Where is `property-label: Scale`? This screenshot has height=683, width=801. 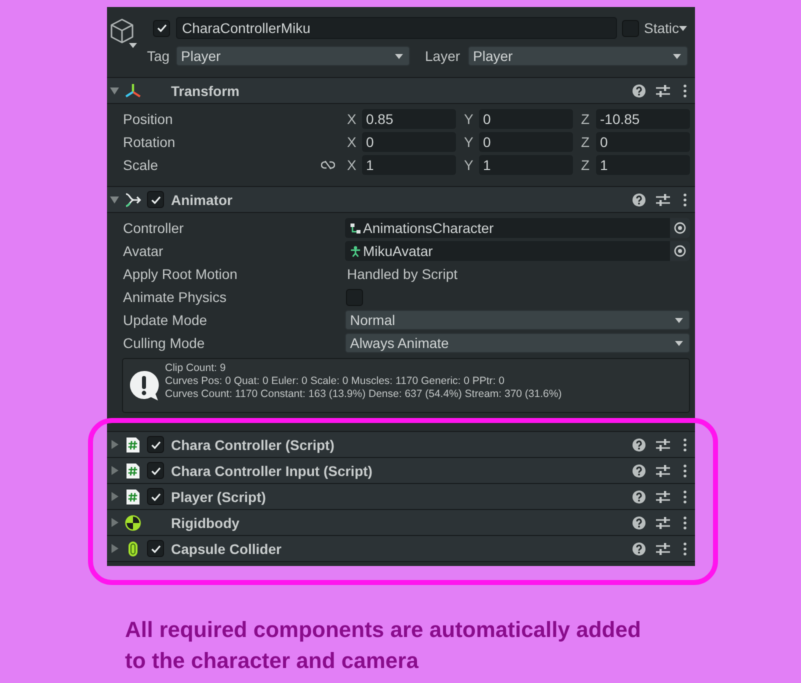
property-label: Scale is located at coordinates (140, 165).